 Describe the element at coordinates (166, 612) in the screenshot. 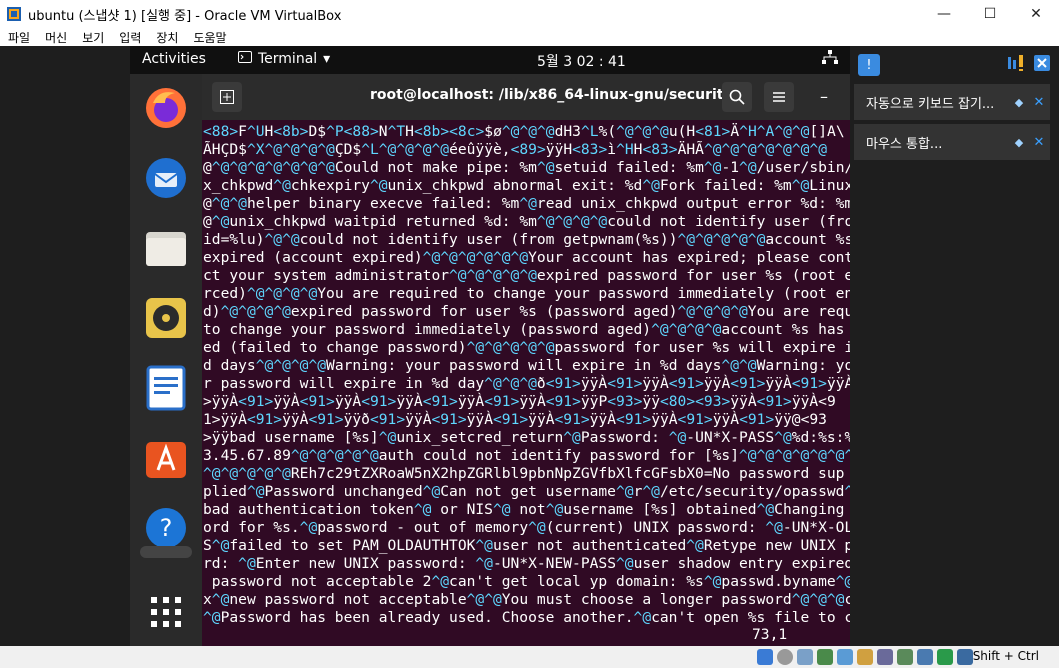

I see `show-apps-icon` at that location.